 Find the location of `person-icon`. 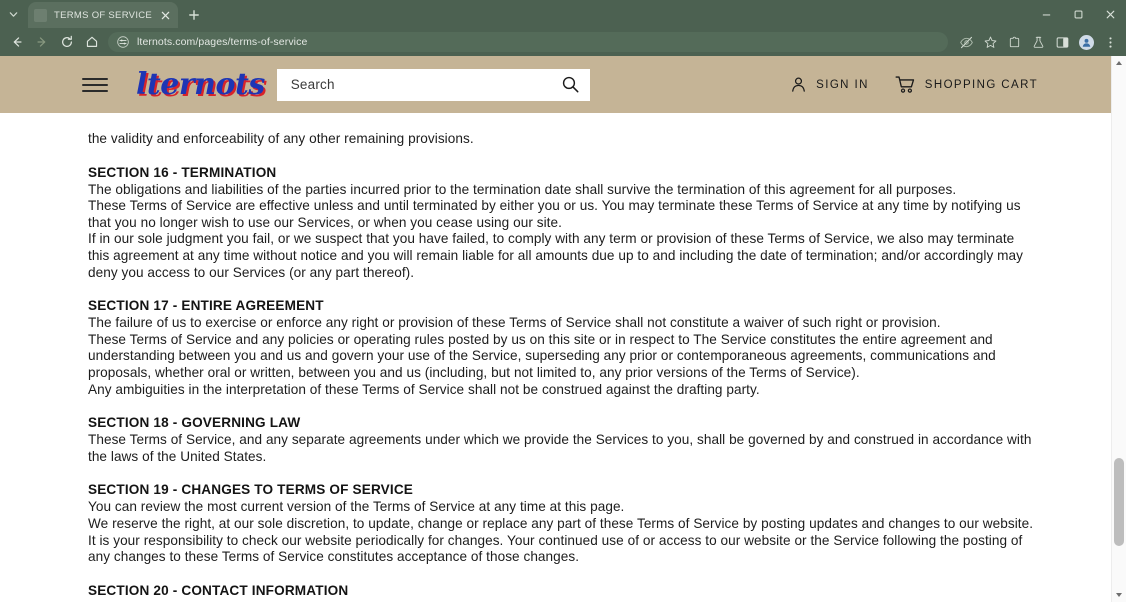

person-icon is located at coordinates (799, 84).